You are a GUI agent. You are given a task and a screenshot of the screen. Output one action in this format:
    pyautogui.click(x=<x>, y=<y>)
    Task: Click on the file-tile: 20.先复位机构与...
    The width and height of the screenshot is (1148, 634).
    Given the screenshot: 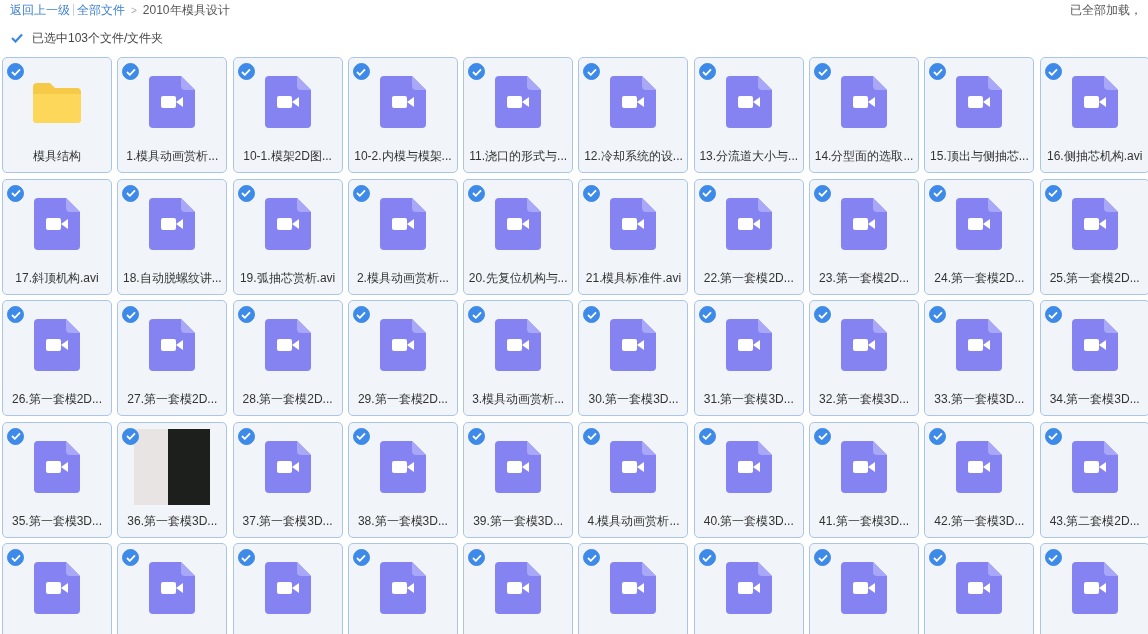 What is the action you would take?
    pyautogui.click(x=518, y=236)
    